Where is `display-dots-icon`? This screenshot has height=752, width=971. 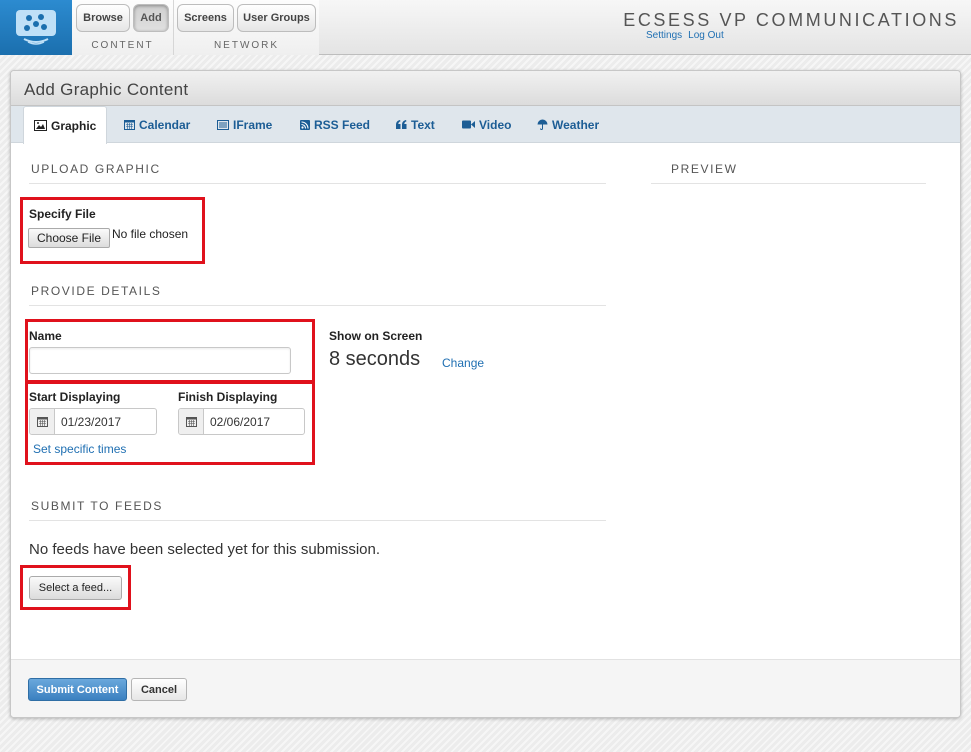 display-dots-icon is located at coordinates (36, 27).